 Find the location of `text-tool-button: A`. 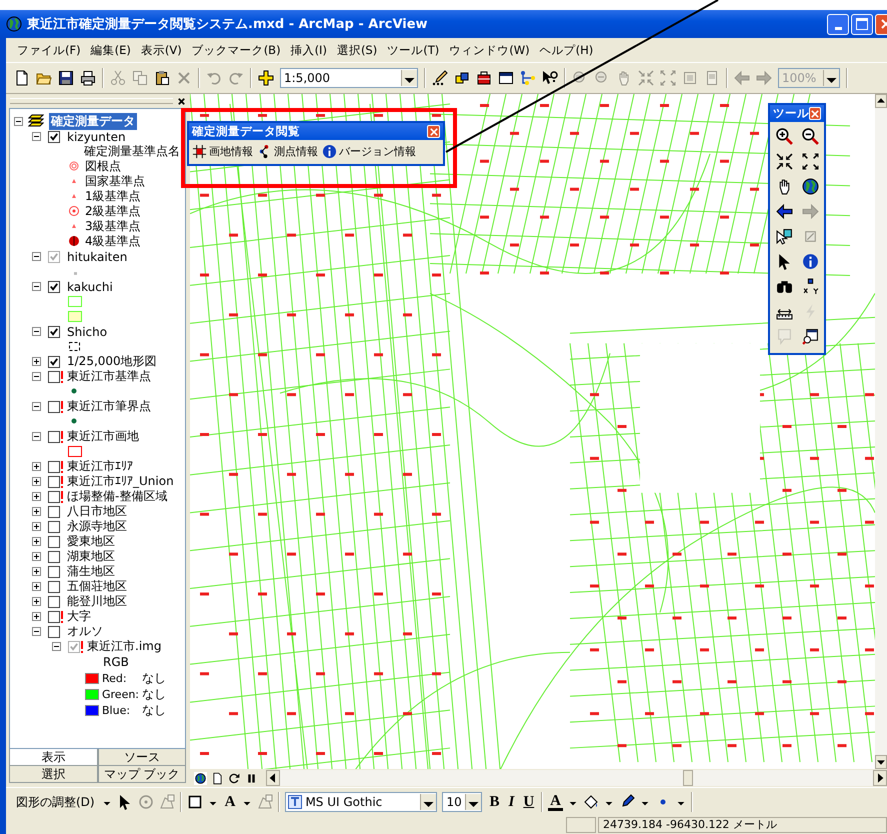

text-tool-button: A is located at coordinates (230, 802).